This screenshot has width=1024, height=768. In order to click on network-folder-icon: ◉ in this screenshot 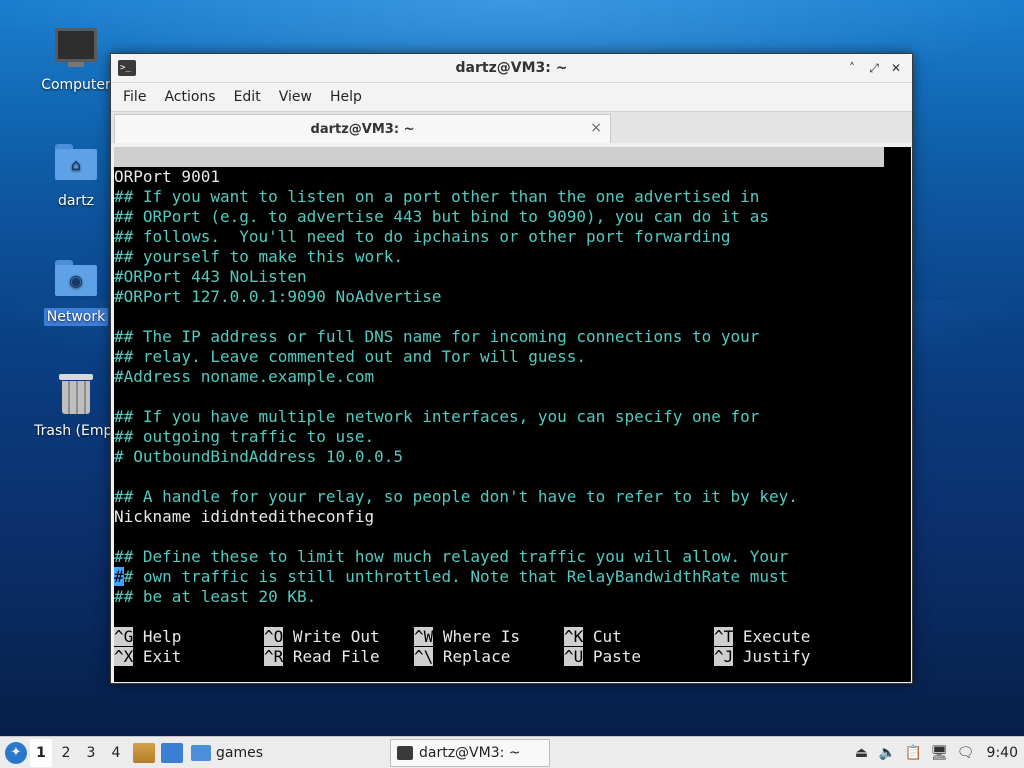, I will do `click(76, 282)`.